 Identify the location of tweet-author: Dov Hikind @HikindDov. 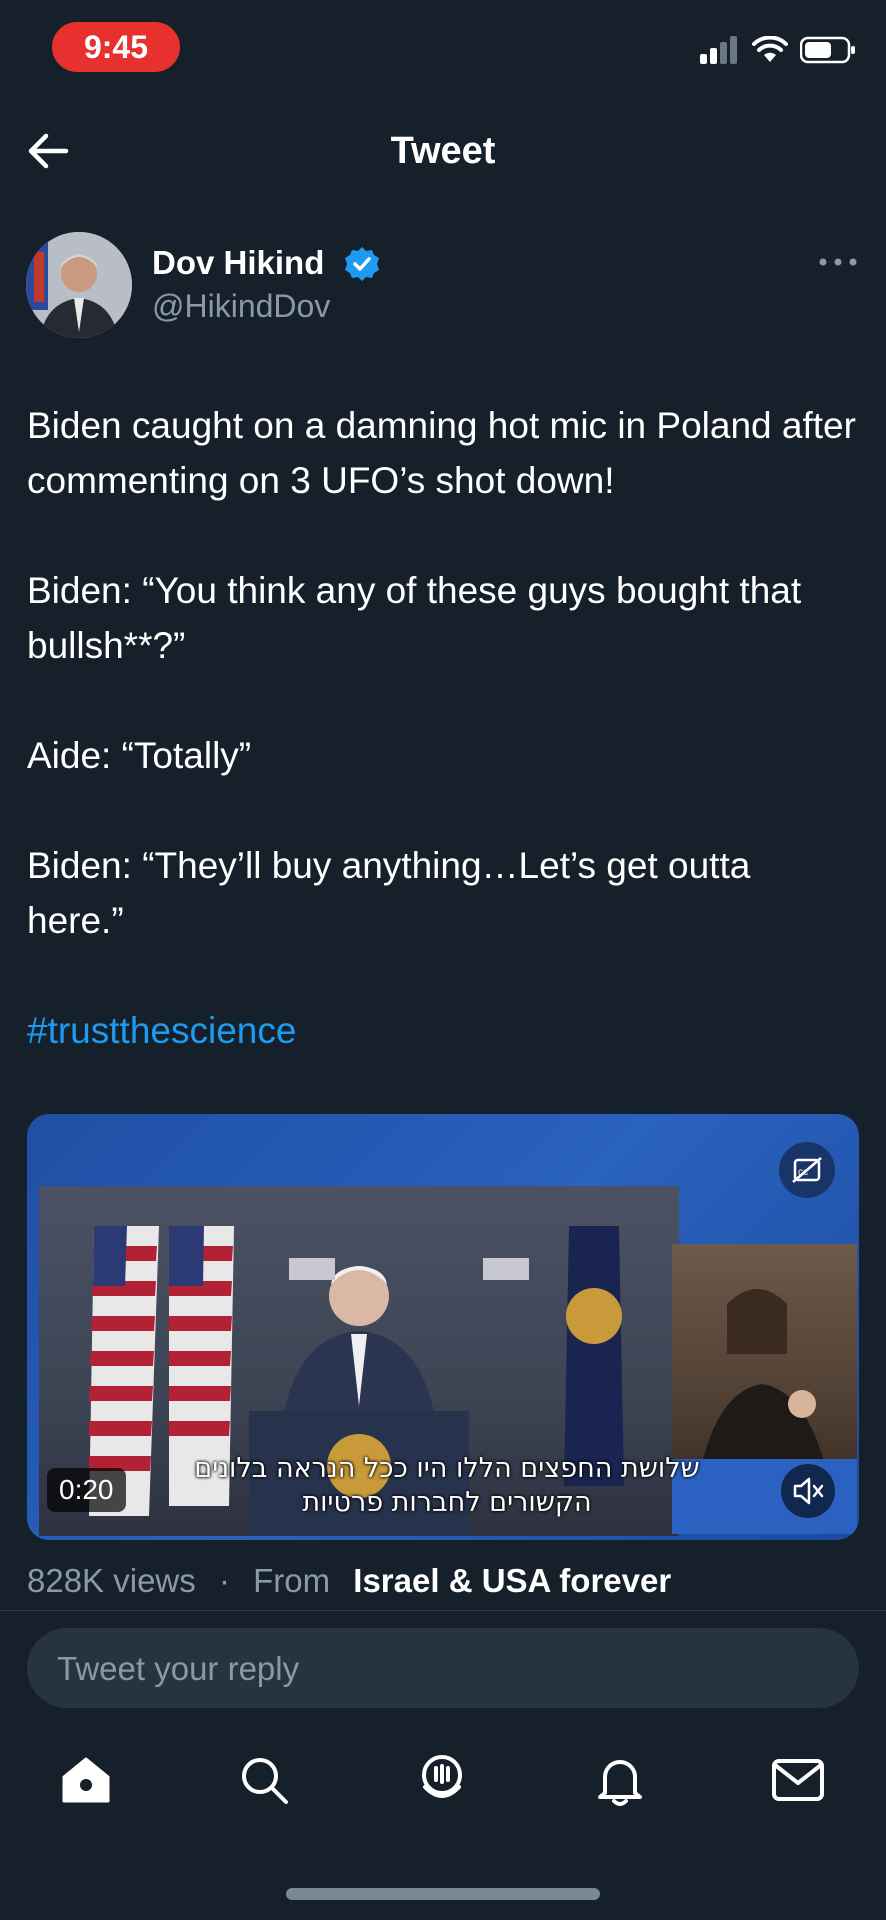
(443, 287).